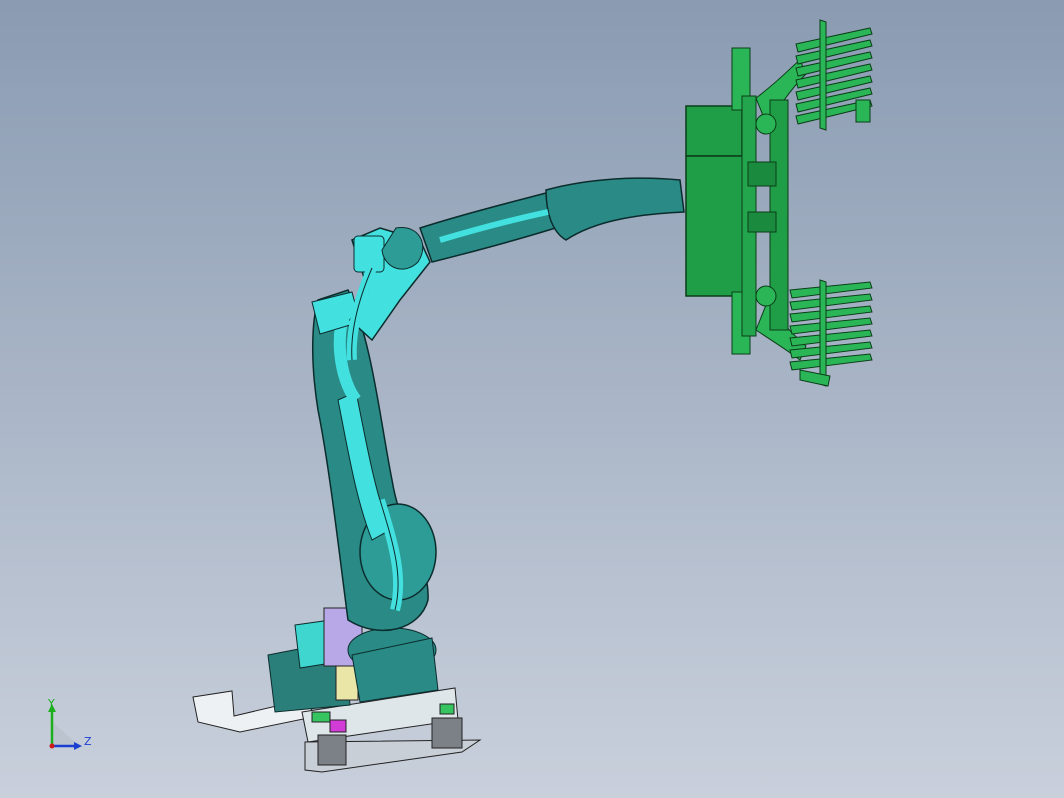 The image size is (1064, 798). I want to click on robot-lower-arm, so click(374, 460).